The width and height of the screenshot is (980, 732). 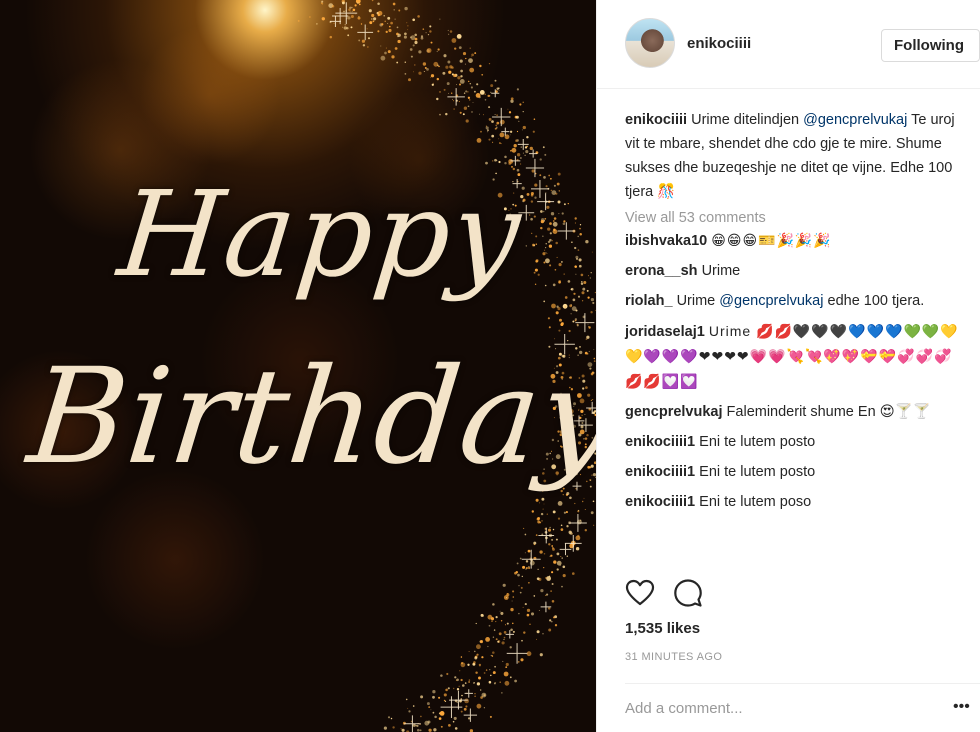 I want to click on comment-username: riolah_, so click(x=649, y=301).